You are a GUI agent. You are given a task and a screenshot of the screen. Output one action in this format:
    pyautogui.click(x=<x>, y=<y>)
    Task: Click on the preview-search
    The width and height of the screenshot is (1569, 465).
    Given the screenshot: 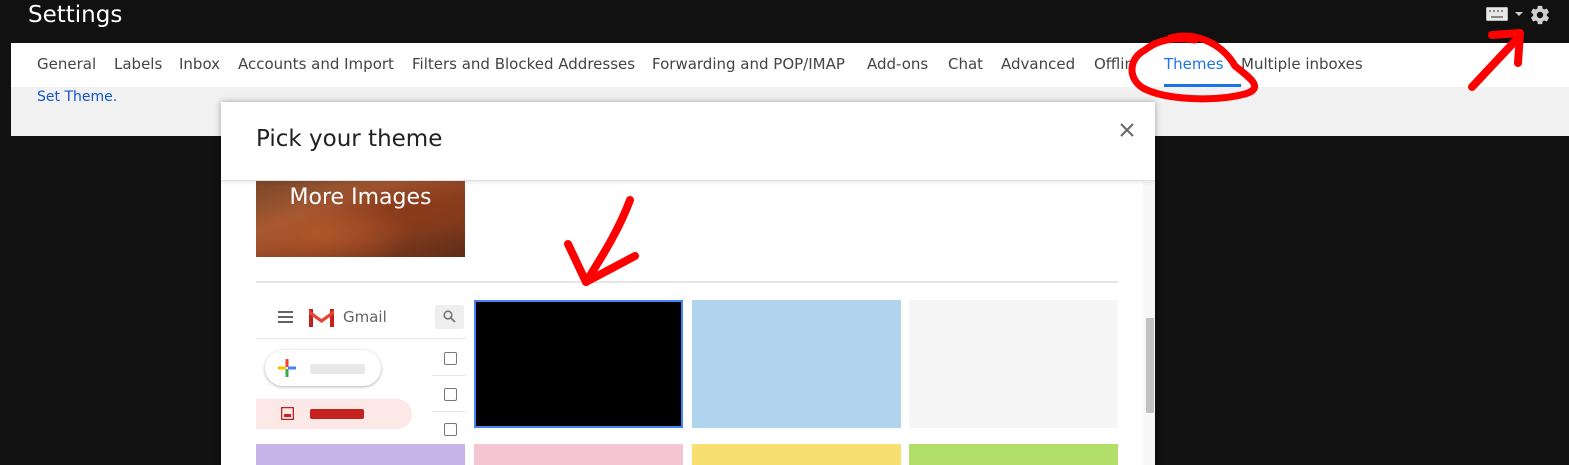 What is the action you would take?
    pyautogui.click(x=449, y=317)
    